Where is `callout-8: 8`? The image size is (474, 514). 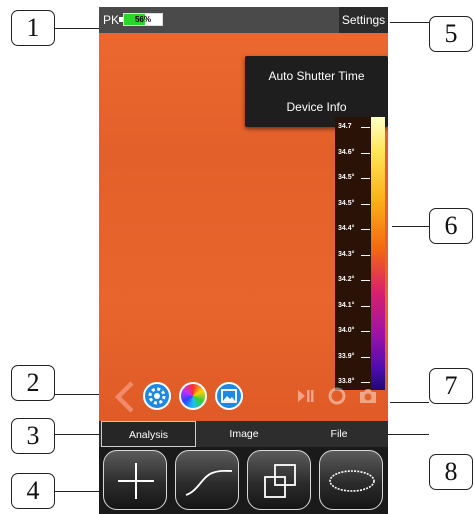 callout-8: 8 is located at coordinates (451, 472).